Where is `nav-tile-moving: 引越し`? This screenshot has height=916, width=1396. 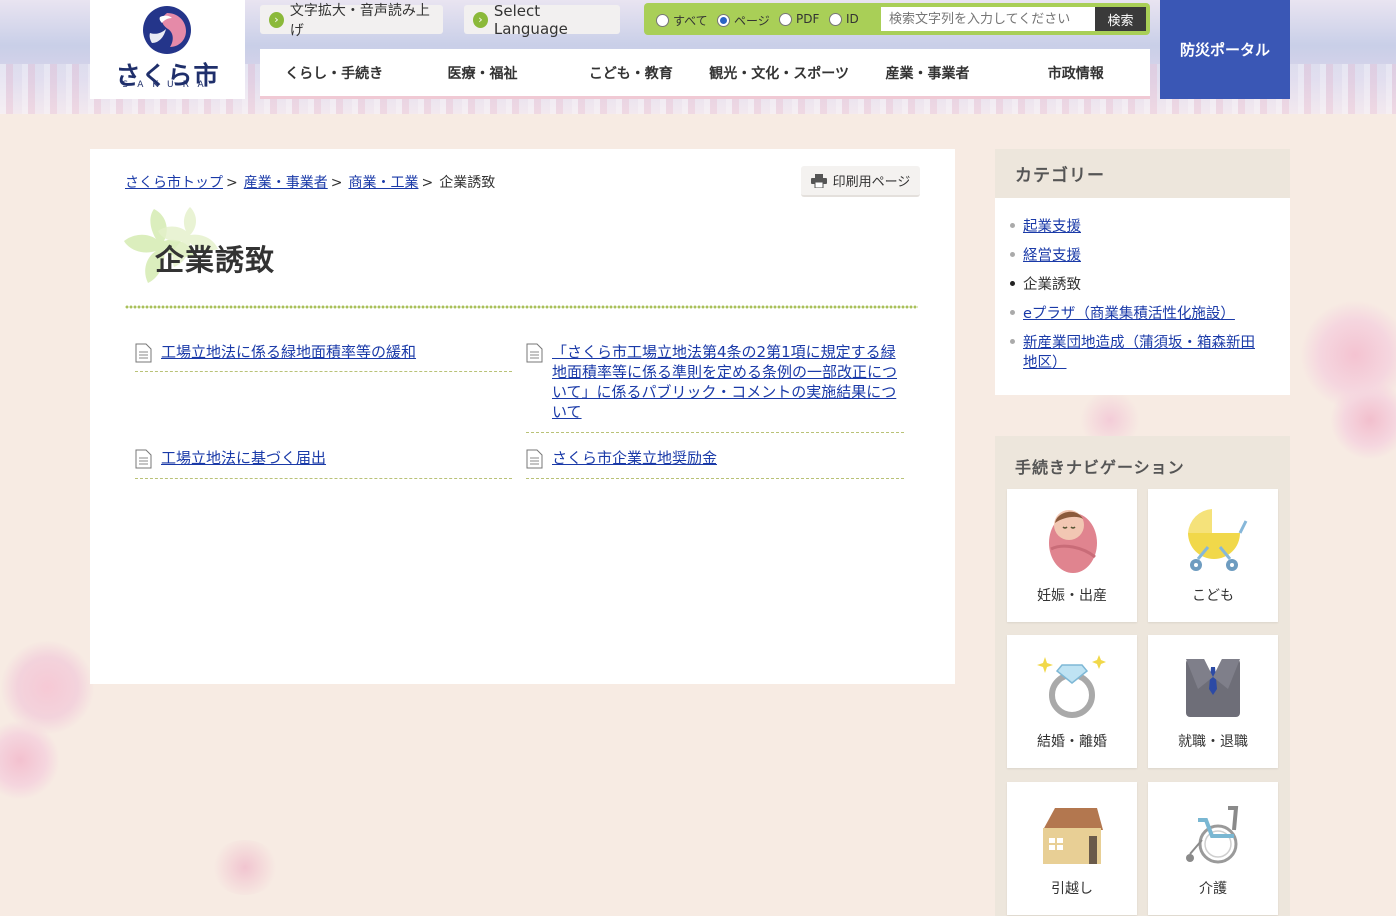 nav-tile-moving: 引越し is located at coordinates (1072, 848).